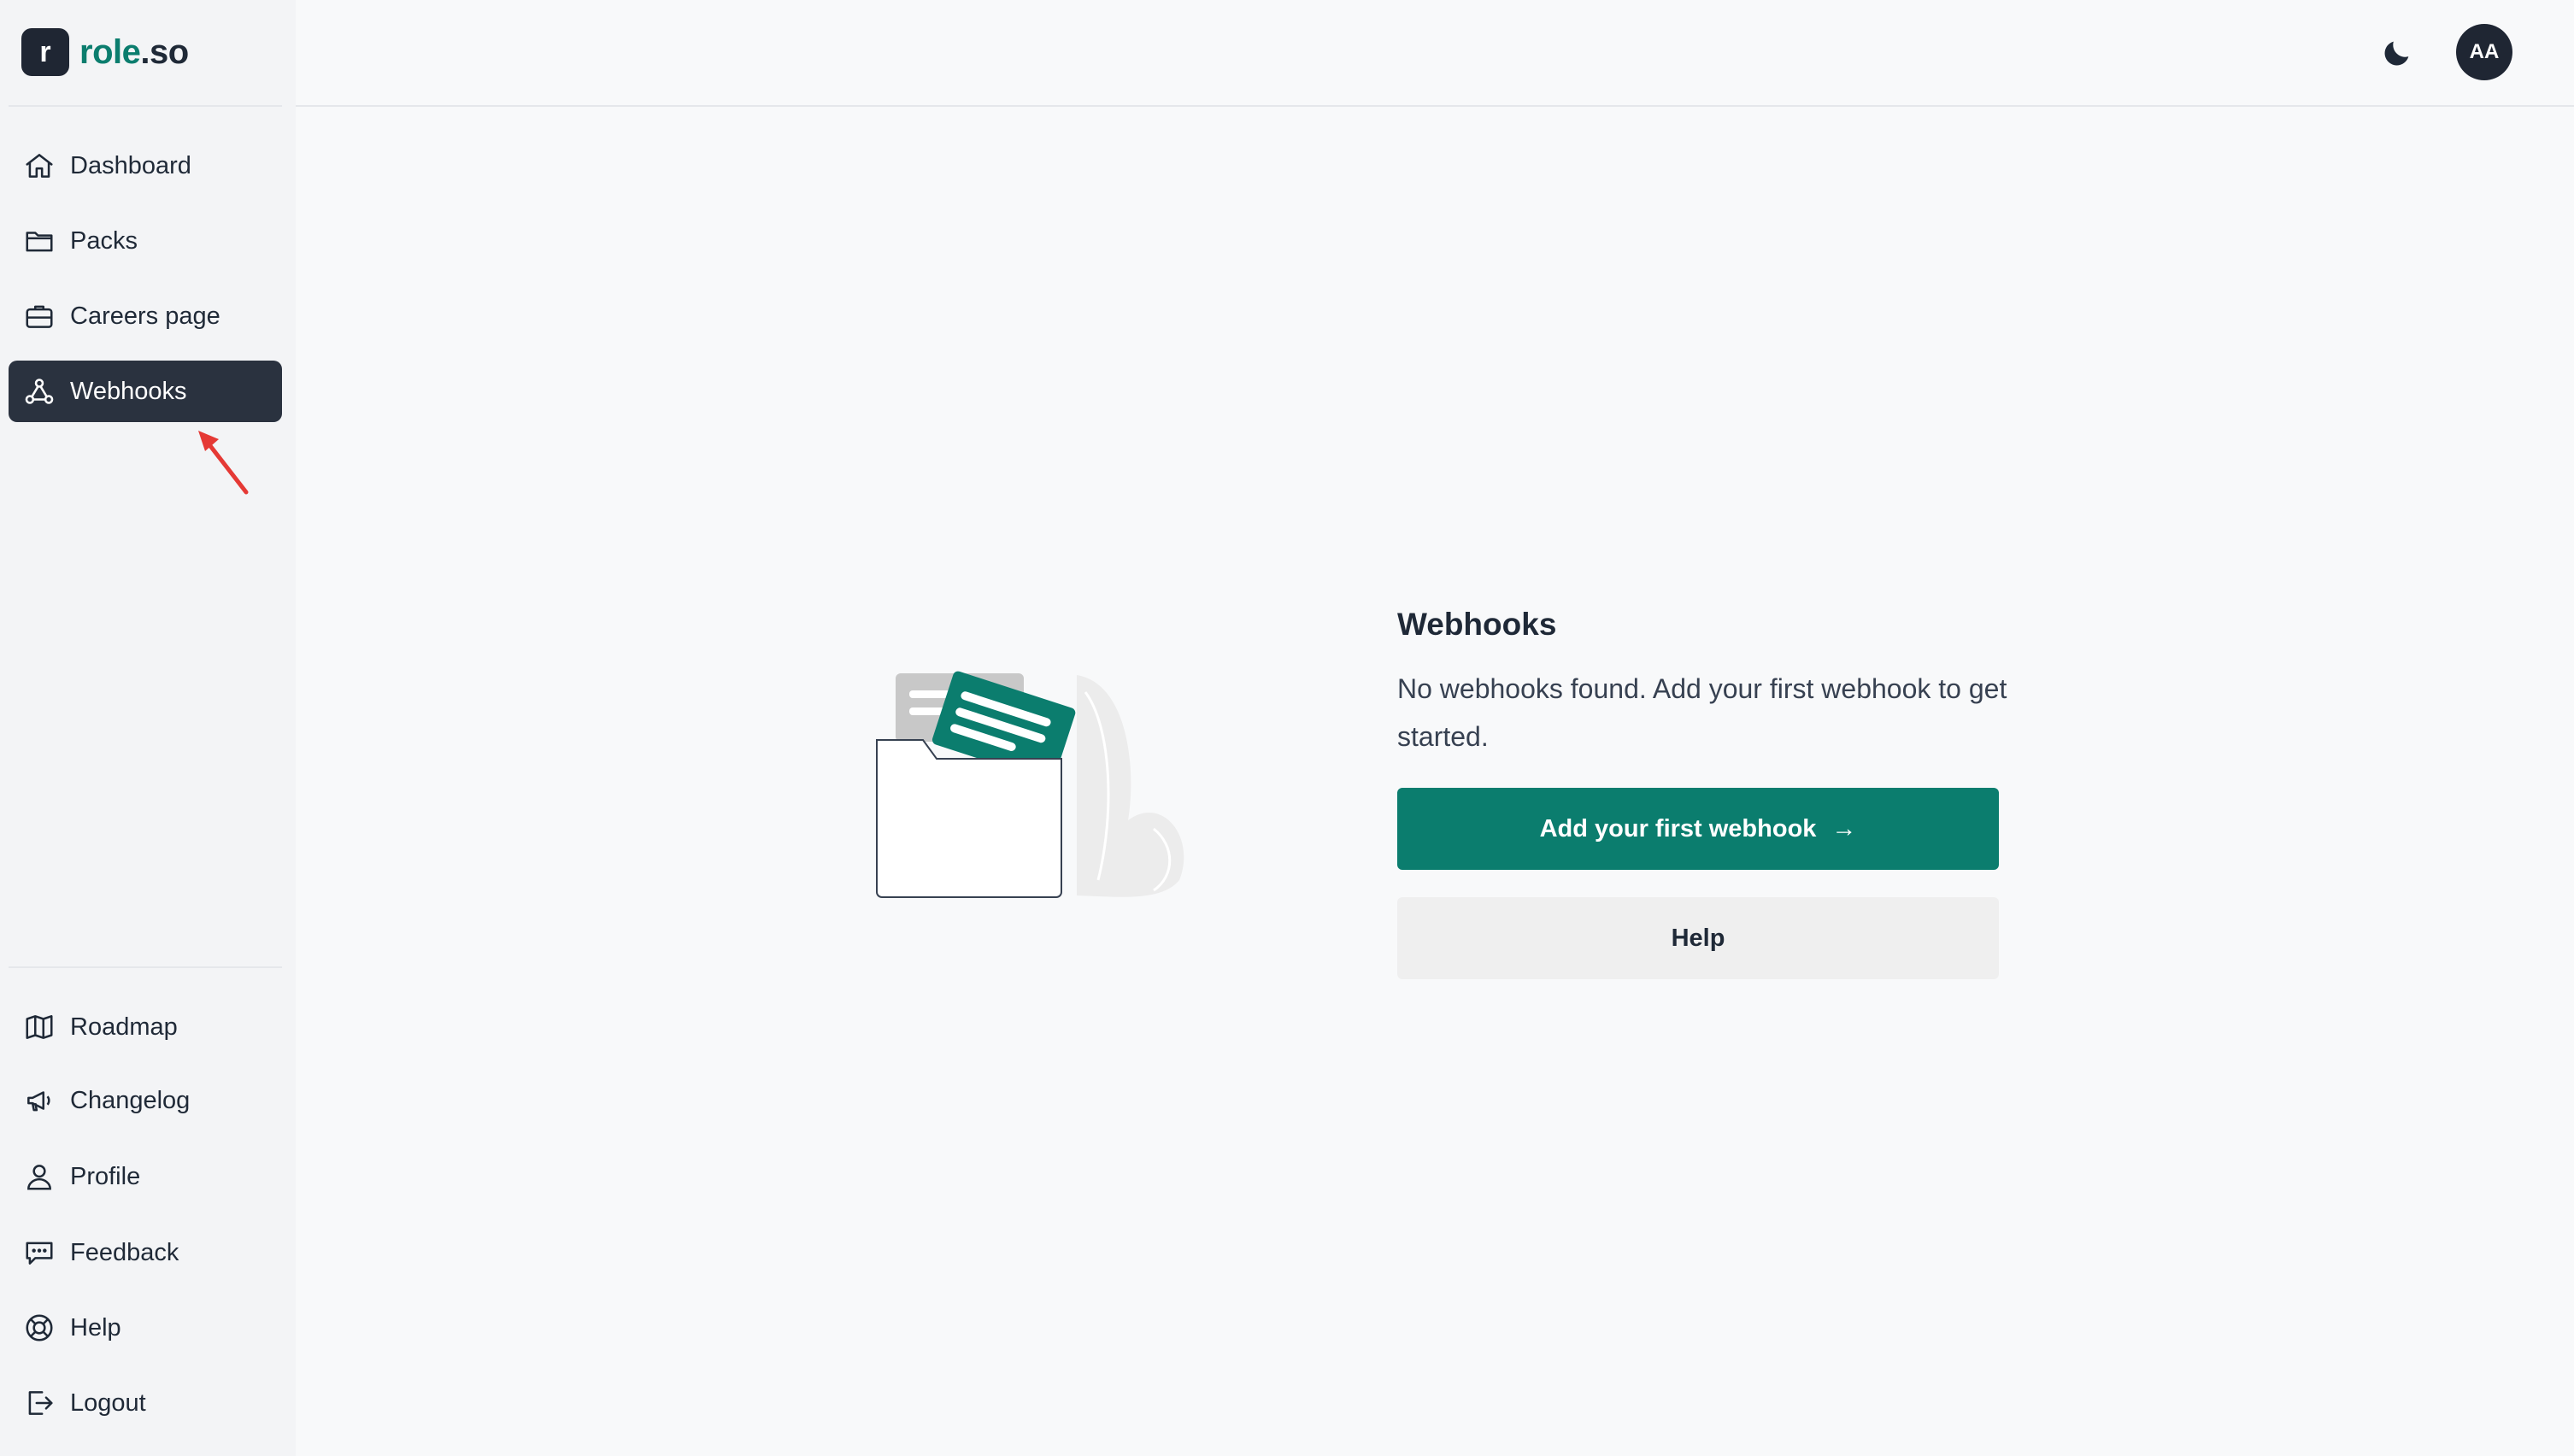  I want to click on map-icon, so click(39, 1027).